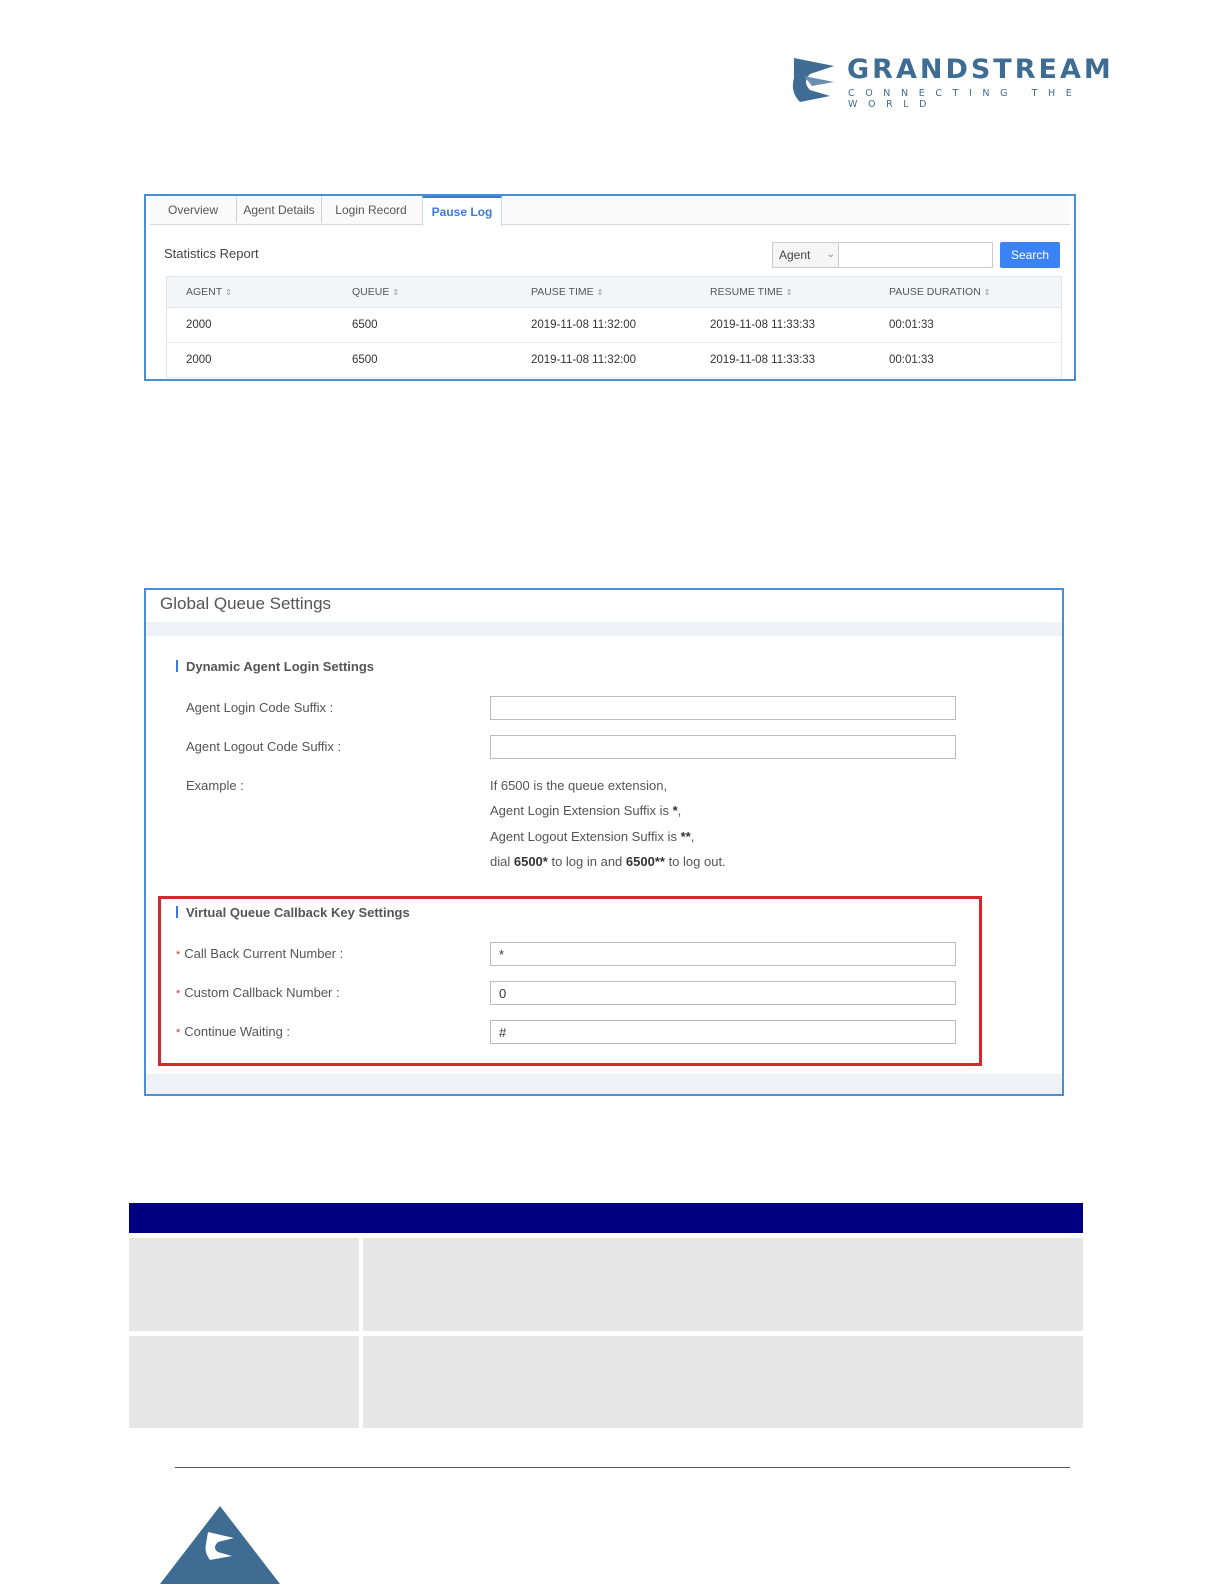  Describe the element at coordinates (293, 912) in the screenshot. I see `virtual-queue-callback-heading: Virtual Queue Callback Key Settings` at that location.